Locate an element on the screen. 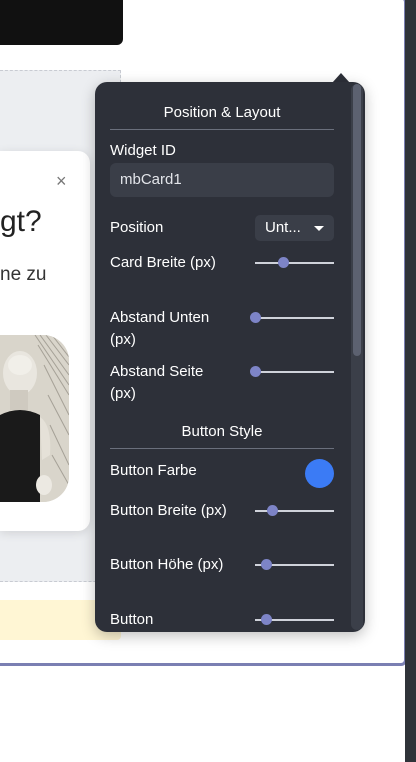 This screenshot has height=762, width=416. top-toolbar-bar is located at coordinates (61, 22).